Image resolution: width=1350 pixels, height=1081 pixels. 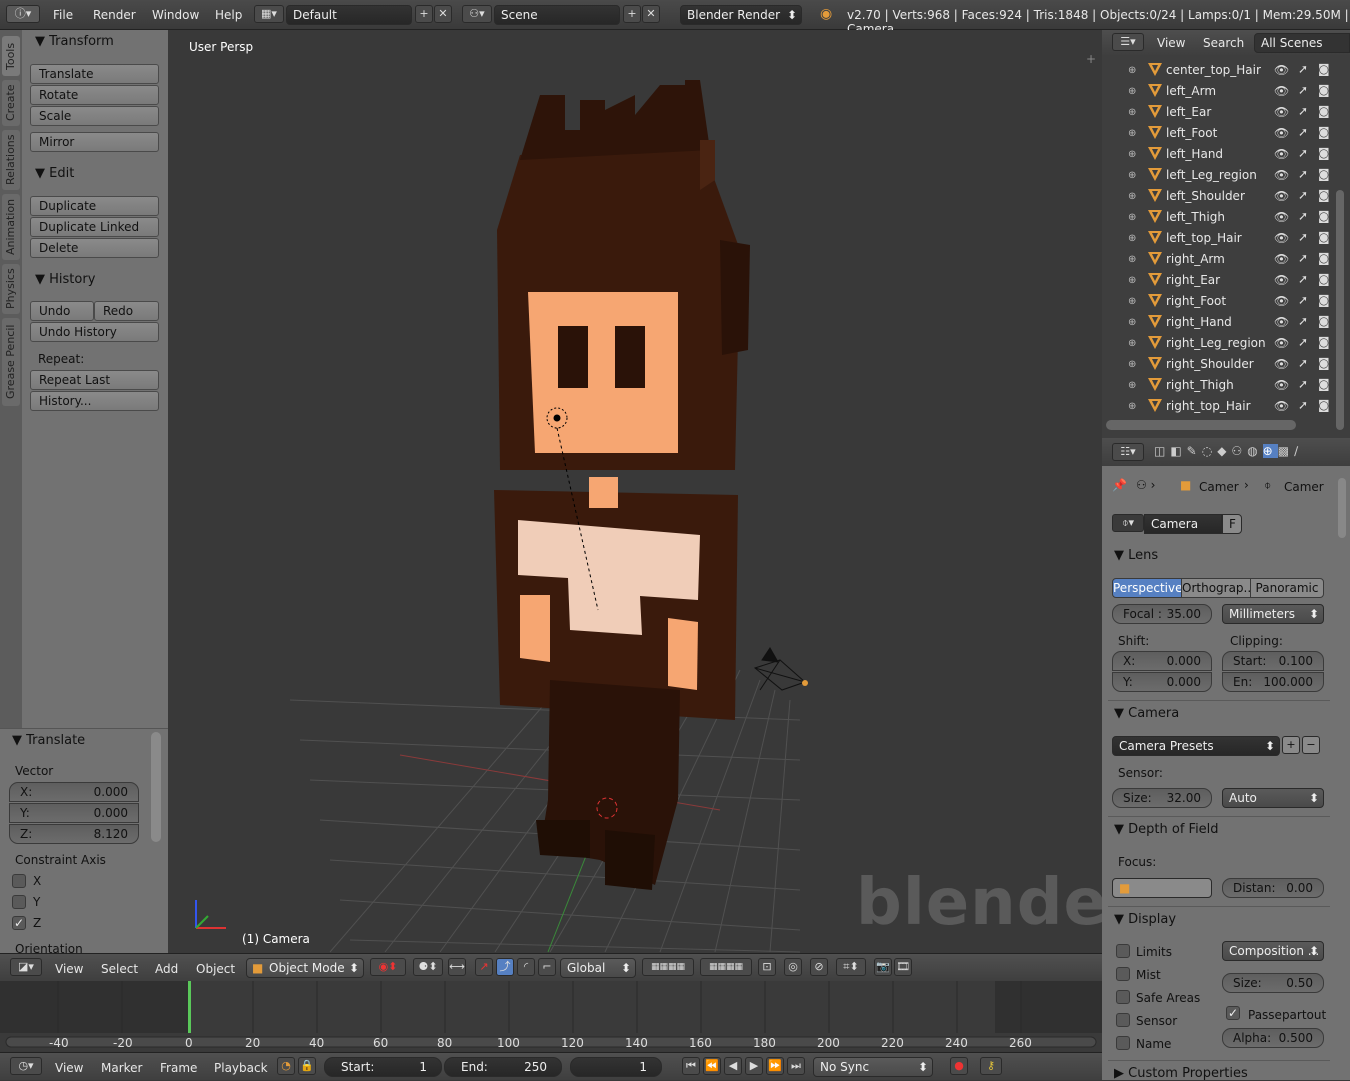 What do you see at coordinates (1128, 452) in the screenshot?
I see `properties-editor-icon: ☷▾` at bounding box center [1128, 452].